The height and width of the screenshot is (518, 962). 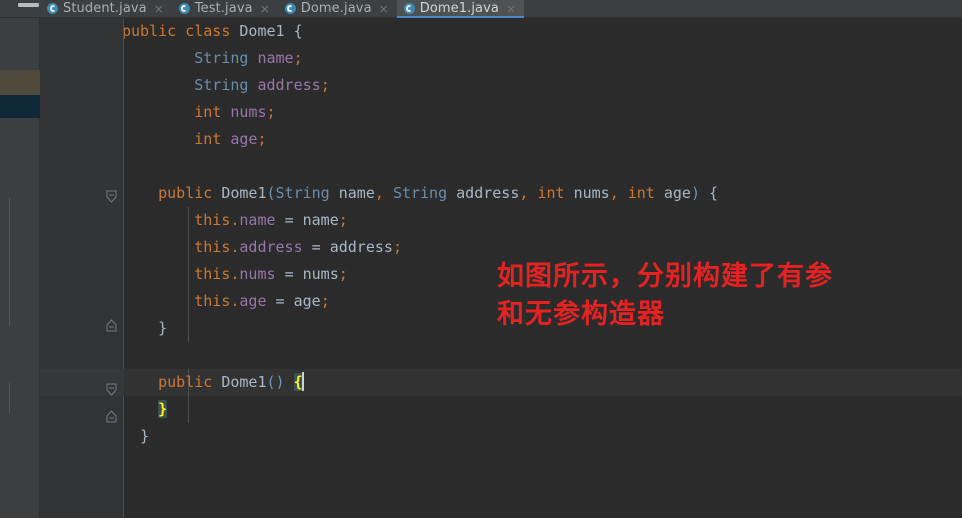 I want to click on code-folding-column, so click(x=113, y=268).